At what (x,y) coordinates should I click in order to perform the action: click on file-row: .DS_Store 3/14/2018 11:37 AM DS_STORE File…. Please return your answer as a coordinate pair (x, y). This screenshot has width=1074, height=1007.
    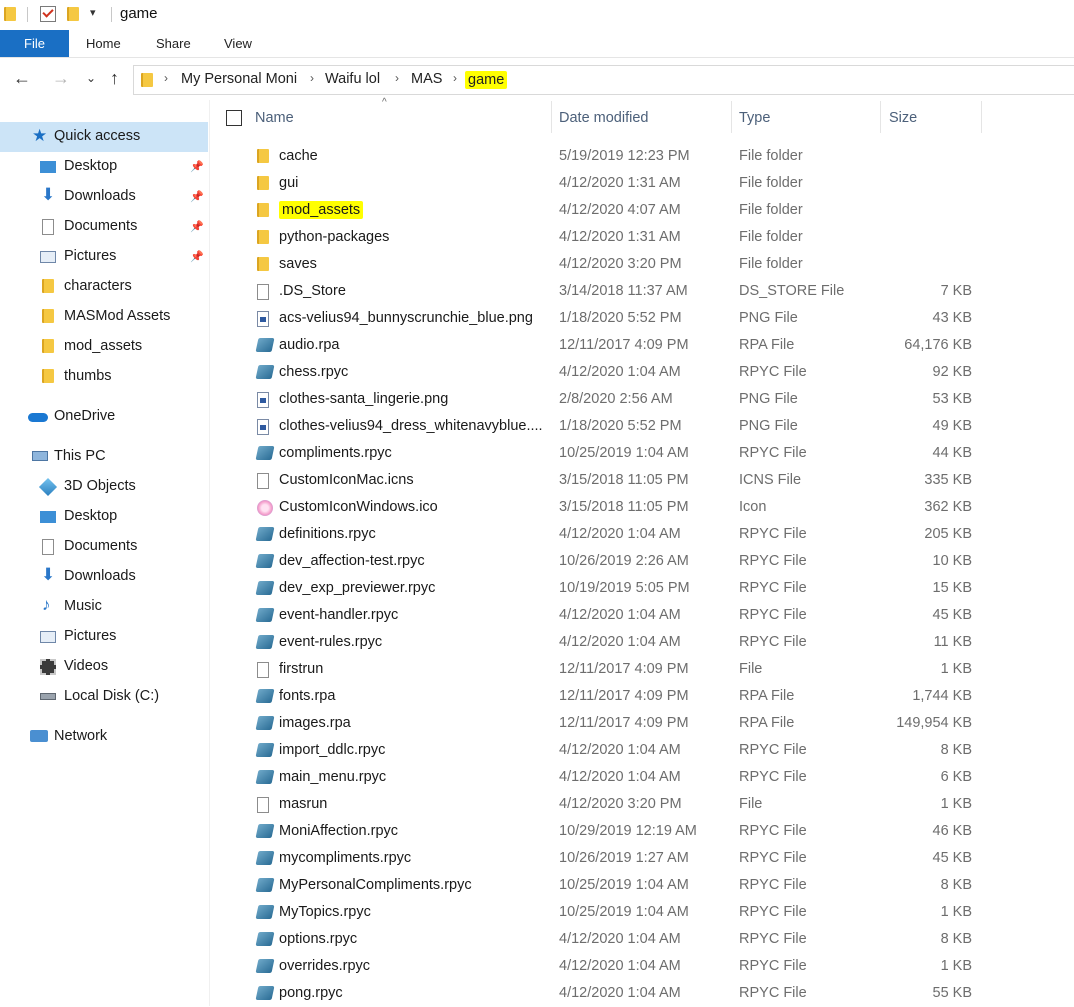
    Looking at the image, I should click on (642, 291).